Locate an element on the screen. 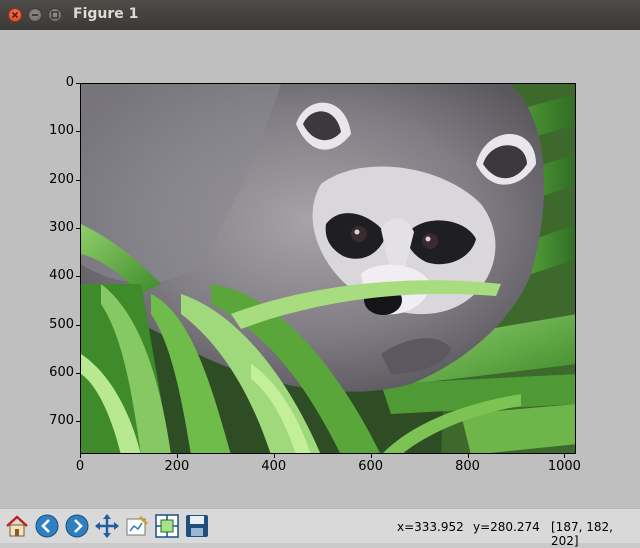  y-tick-label: 300 is located at coordinates (61, 227).